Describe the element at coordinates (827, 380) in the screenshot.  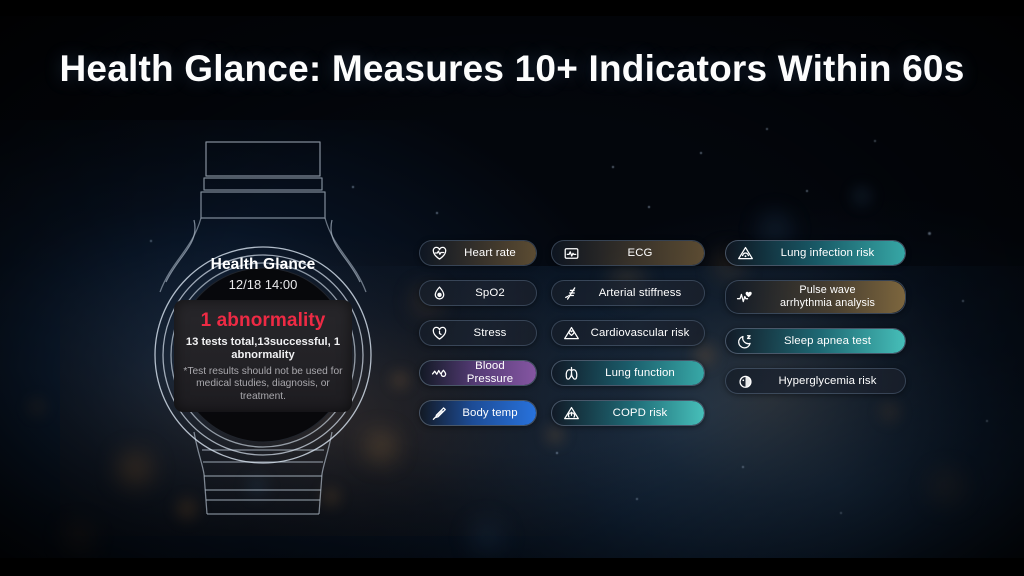
I see `pill-label: Hyperglycemia risk` at that location.